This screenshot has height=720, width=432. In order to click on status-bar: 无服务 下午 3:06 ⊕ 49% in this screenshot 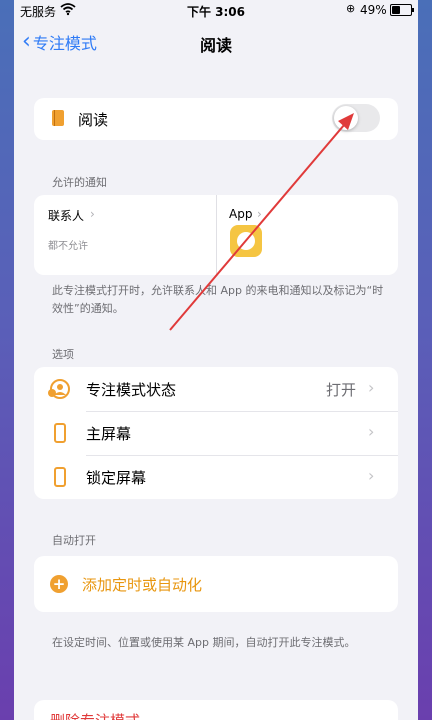, I will do `click(216, 10)`.